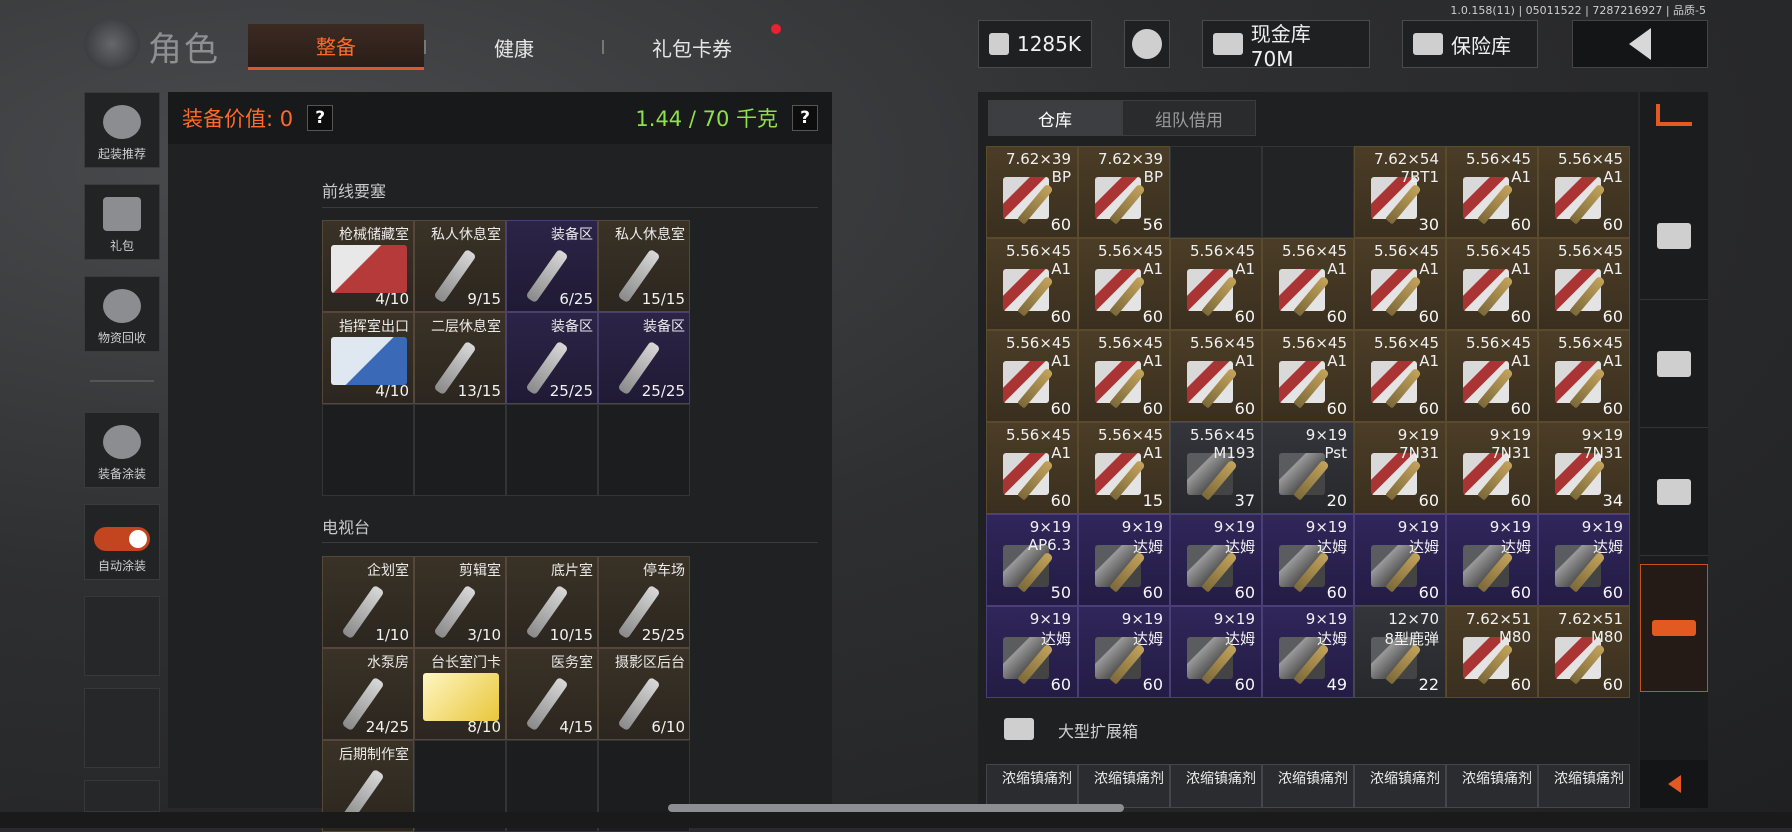  I want to click on ammo-item: 9×19 7N31 34, so click(1584, 468).